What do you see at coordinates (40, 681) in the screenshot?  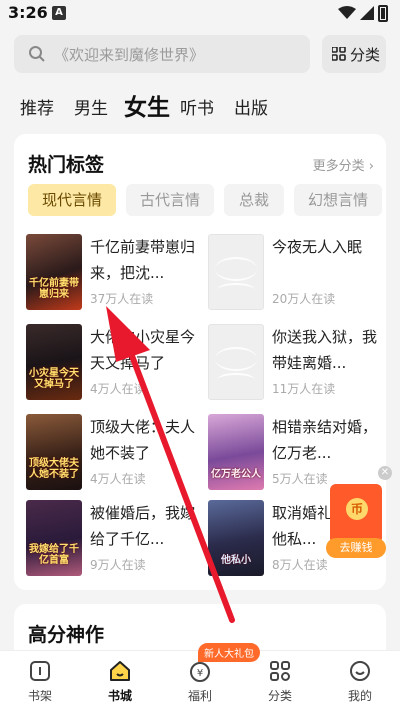 I see `nav-bookshelf: 书架` at bounding box center [40, 681].